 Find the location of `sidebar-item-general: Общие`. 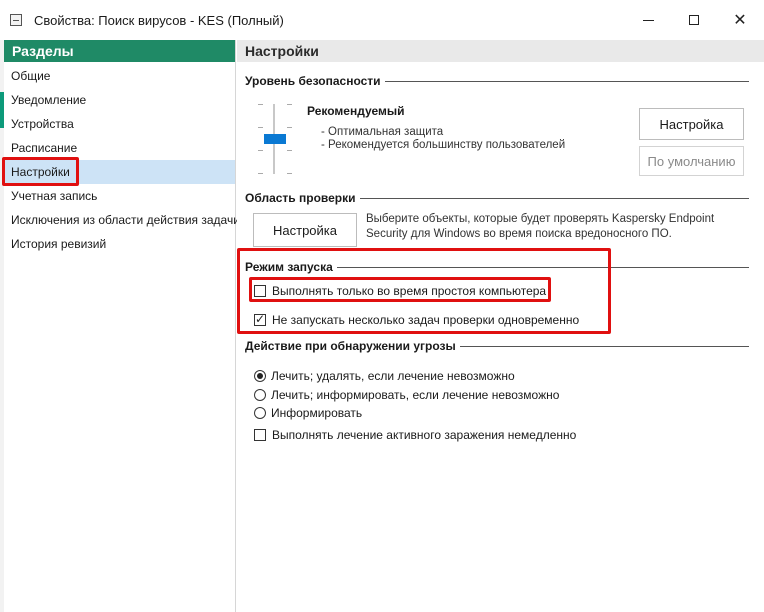

sidebar-item-general: Общие is located at coordinates (119, 76).